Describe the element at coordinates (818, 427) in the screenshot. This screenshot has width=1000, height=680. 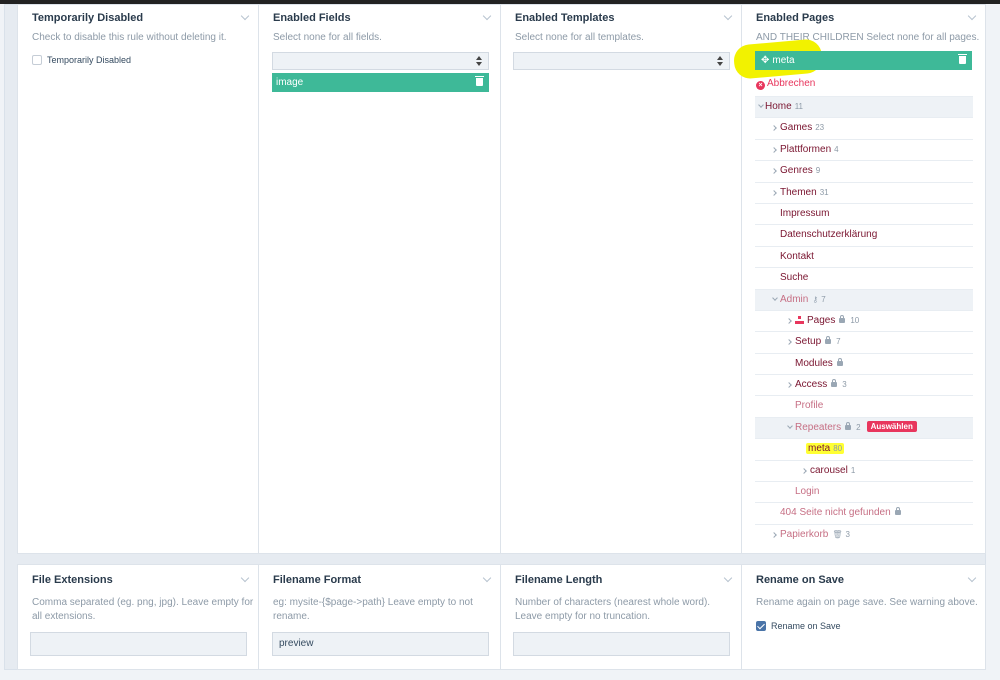
I see `tree-item-label: Repeaters` at that location.